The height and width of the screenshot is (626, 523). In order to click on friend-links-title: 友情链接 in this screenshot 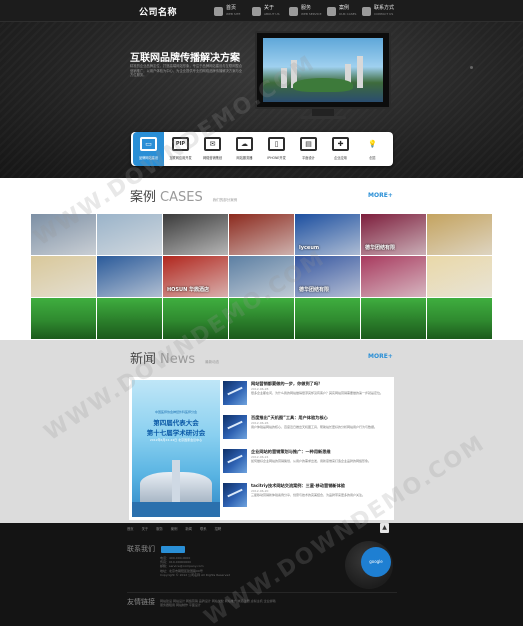, I will do `click(141, 602)`.